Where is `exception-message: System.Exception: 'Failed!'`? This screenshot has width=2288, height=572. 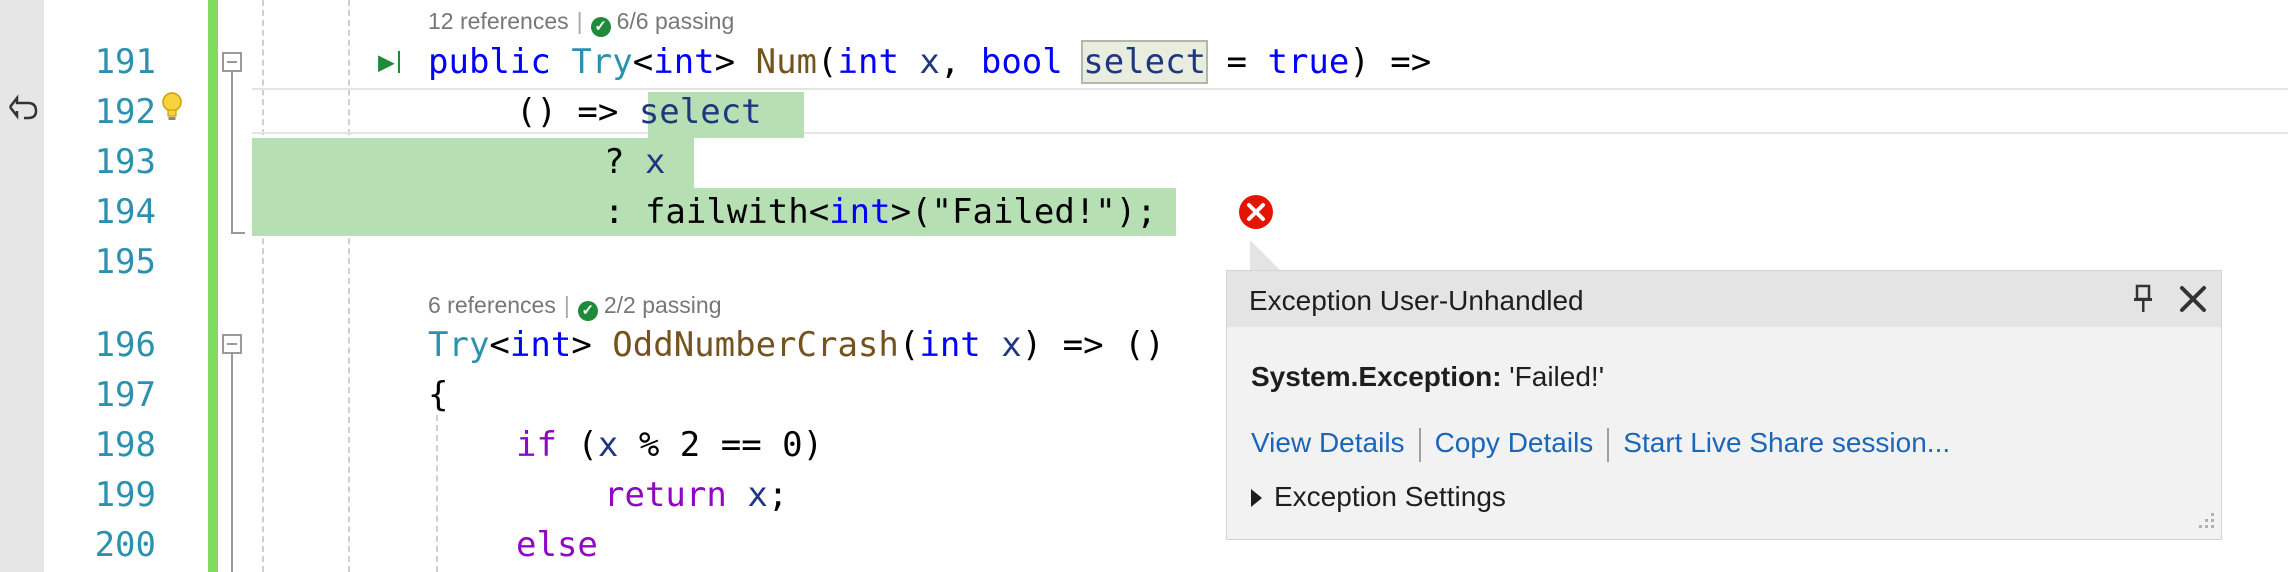 exception-message: System.Exception: 'Failed!' is located at coordinates (1427, 377).